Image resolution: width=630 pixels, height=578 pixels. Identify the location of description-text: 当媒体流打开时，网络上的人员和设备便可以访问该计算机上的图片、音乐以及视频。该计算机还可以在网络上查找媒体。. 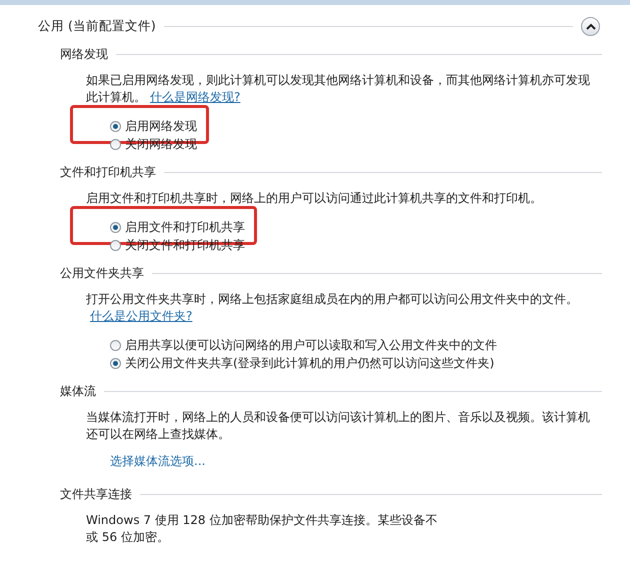
(338, 426).